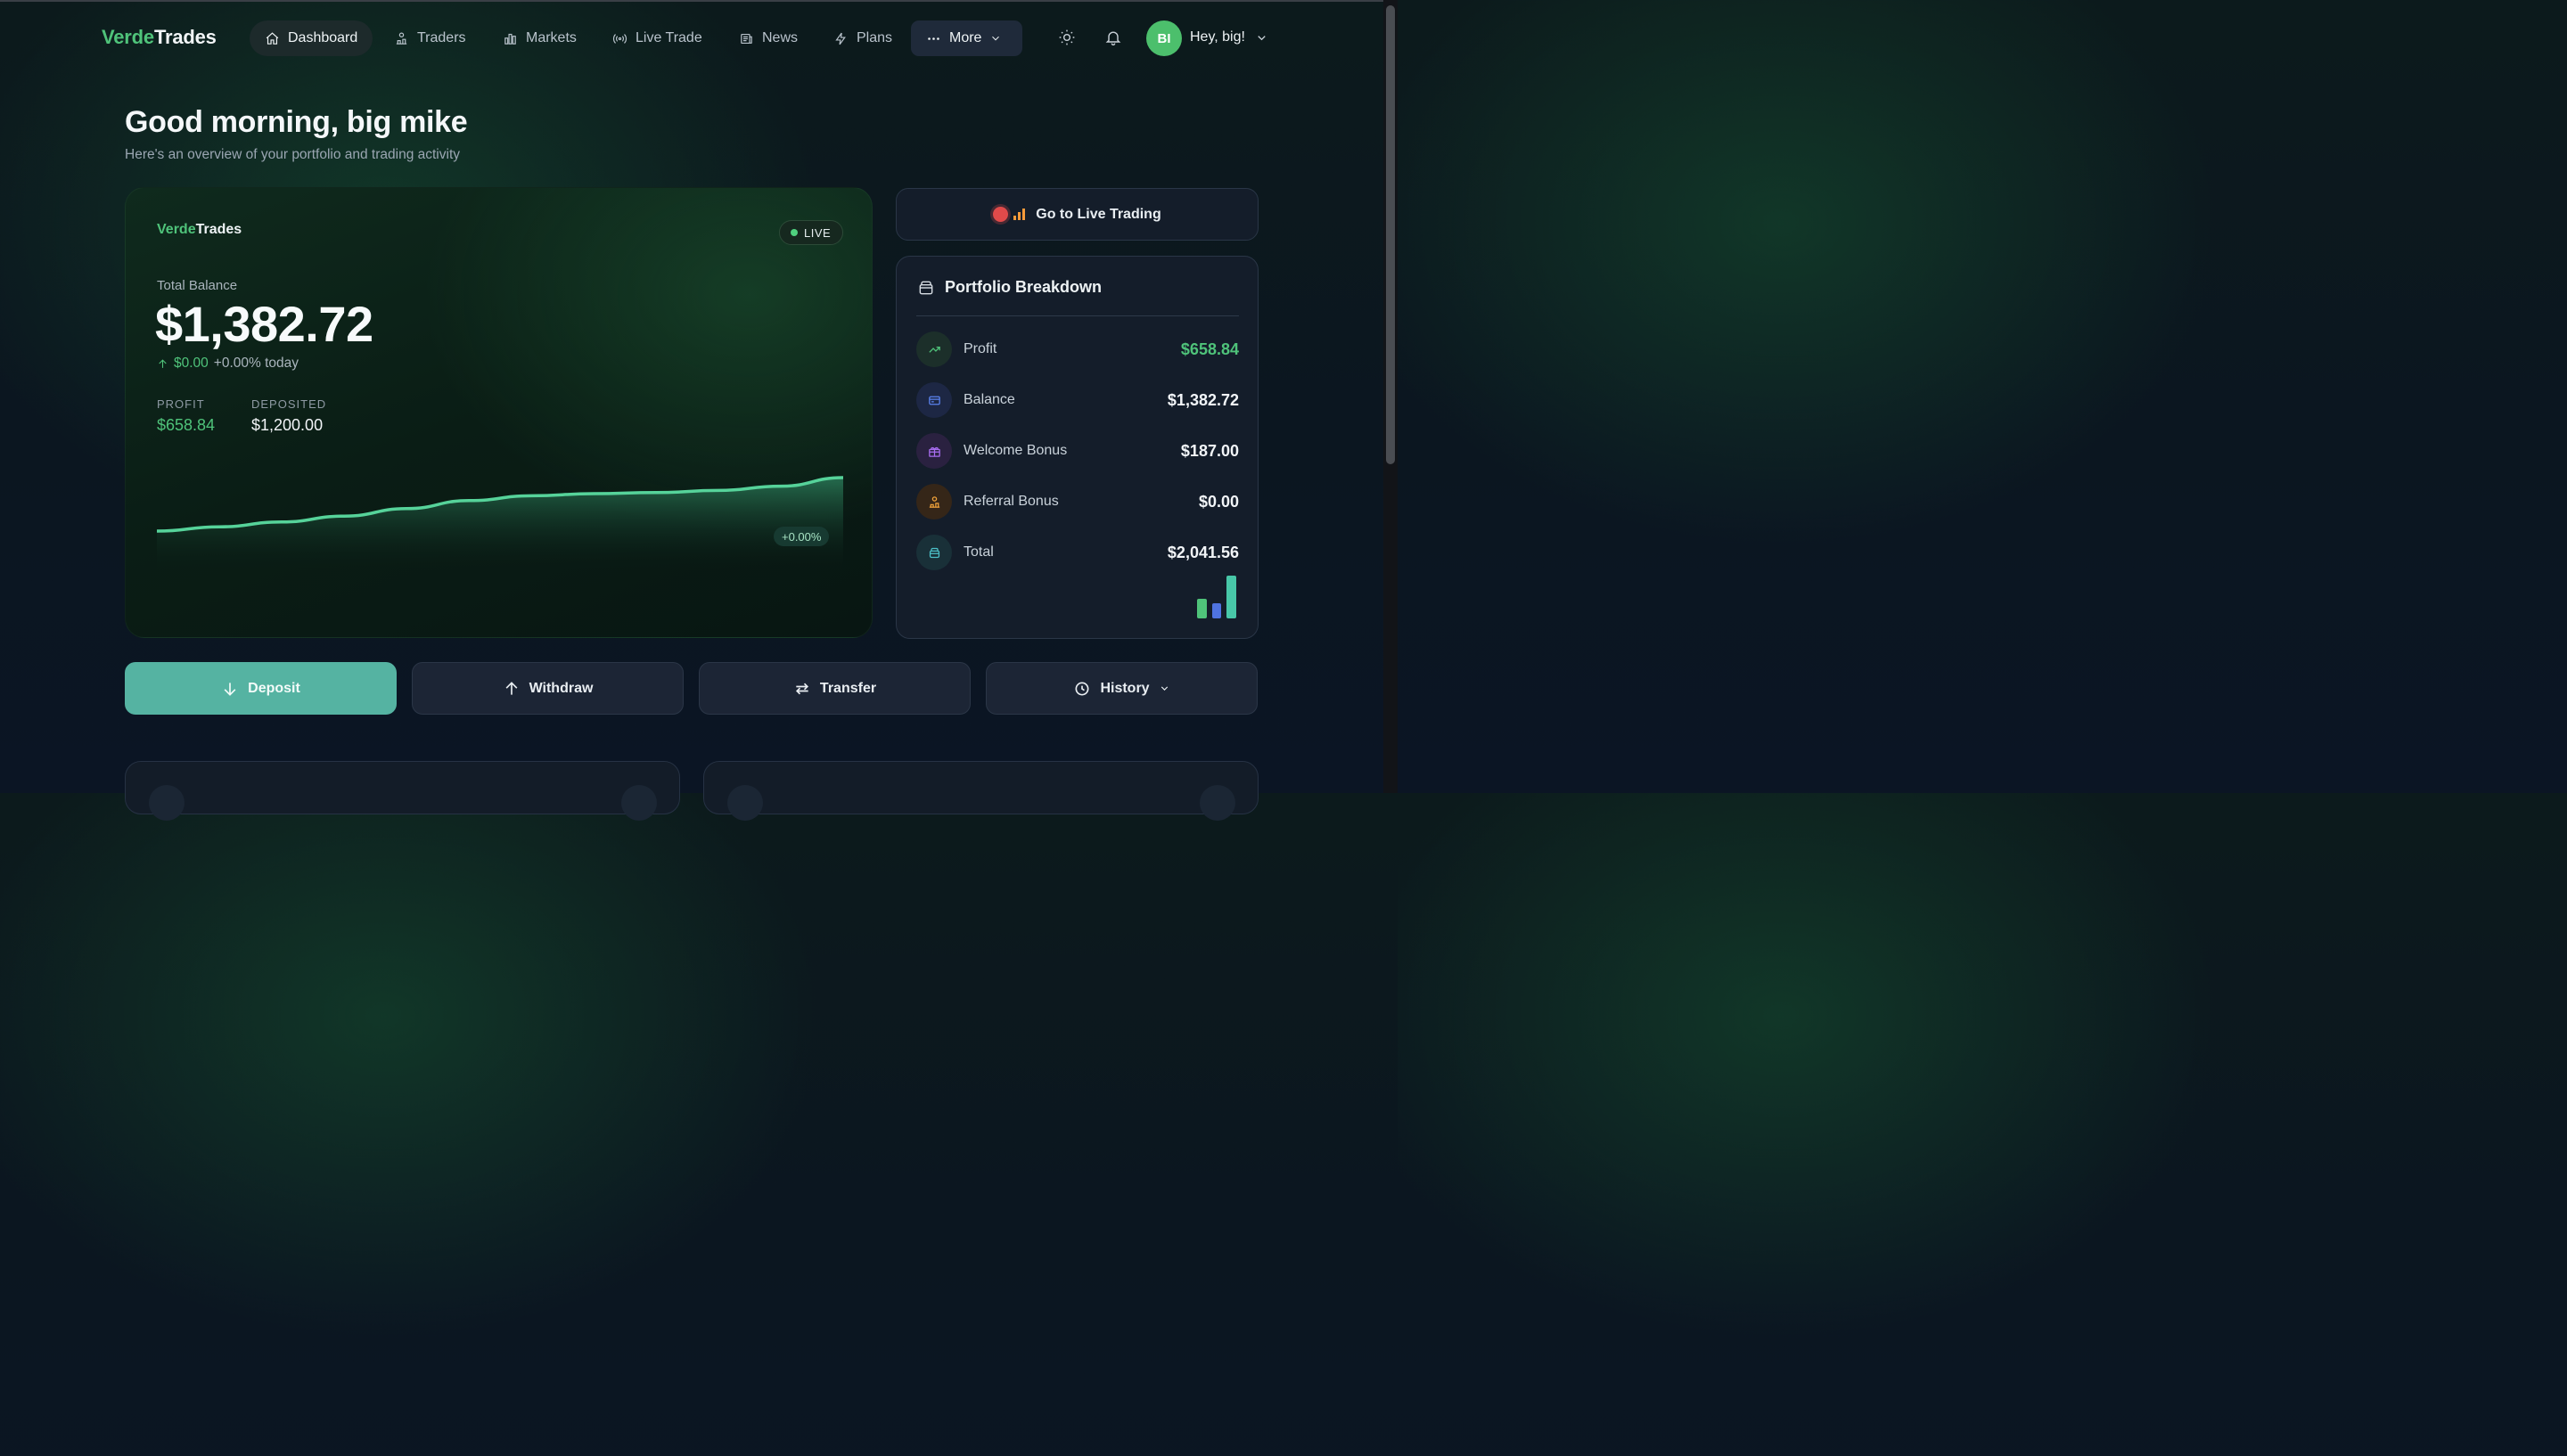 Image resolution: width=2567 pixels, height=1456 pixels. What do you see at coordinates (1077, 451) in the screenshot?
I see `portfolio-row-welcome-bonus: Welcome Bonus $187.00` at bounding box center [1077, 451].